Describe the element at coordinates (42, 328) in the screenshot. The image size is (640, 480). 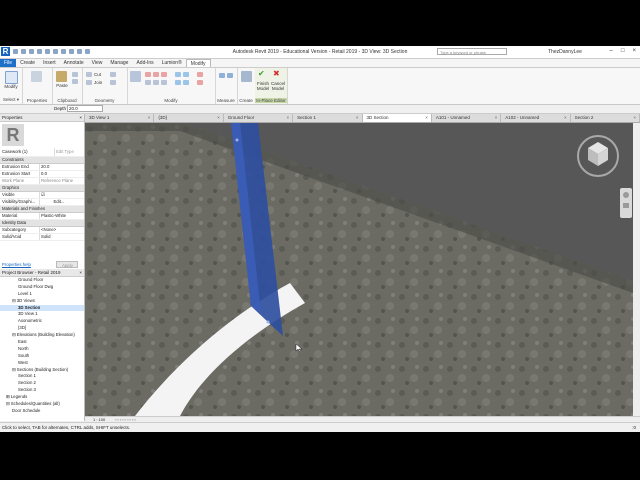
I see `browser-item: {3D}` at that location.